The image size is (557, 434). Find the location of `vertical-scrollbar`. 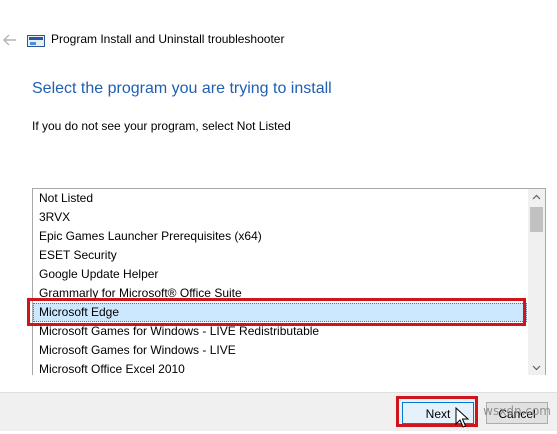

vertical-scrollbar is located at coordinates (536, 282).